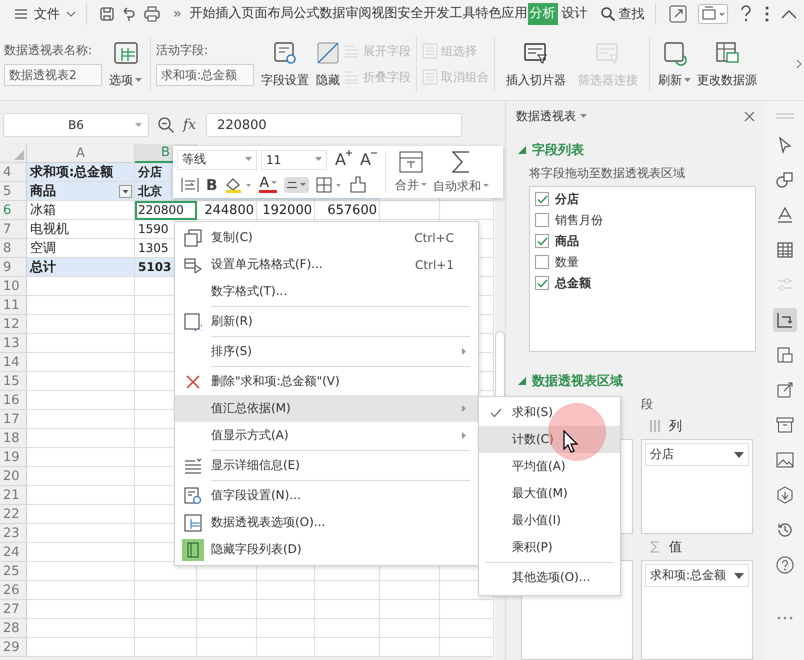 The width and height of the screenshot is (804, 660). Describe the element at coordinates (675, 426) in the screenshot. I see `area-label: 列` at that location.